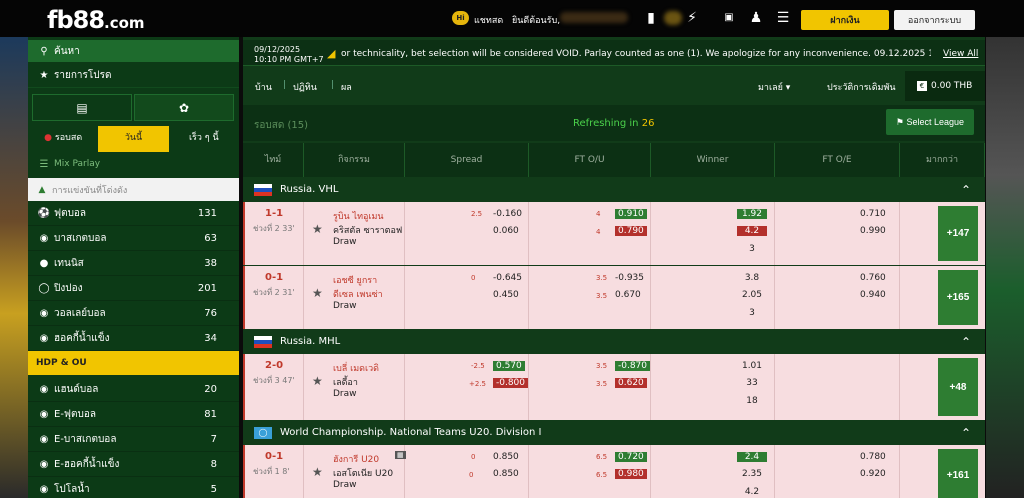 This screenshot has width=1024, height=498. I want to click on ou-under-odds: 0.620, so click(631, 383).